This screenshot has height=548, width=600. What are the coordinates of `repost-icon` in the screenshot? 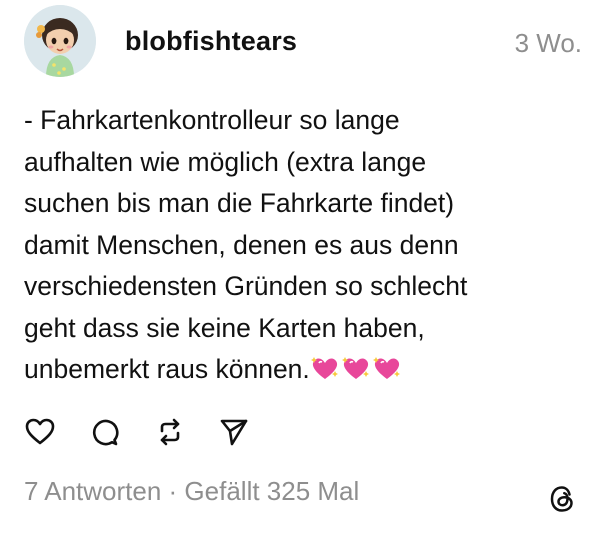 It's located at (170, 432).